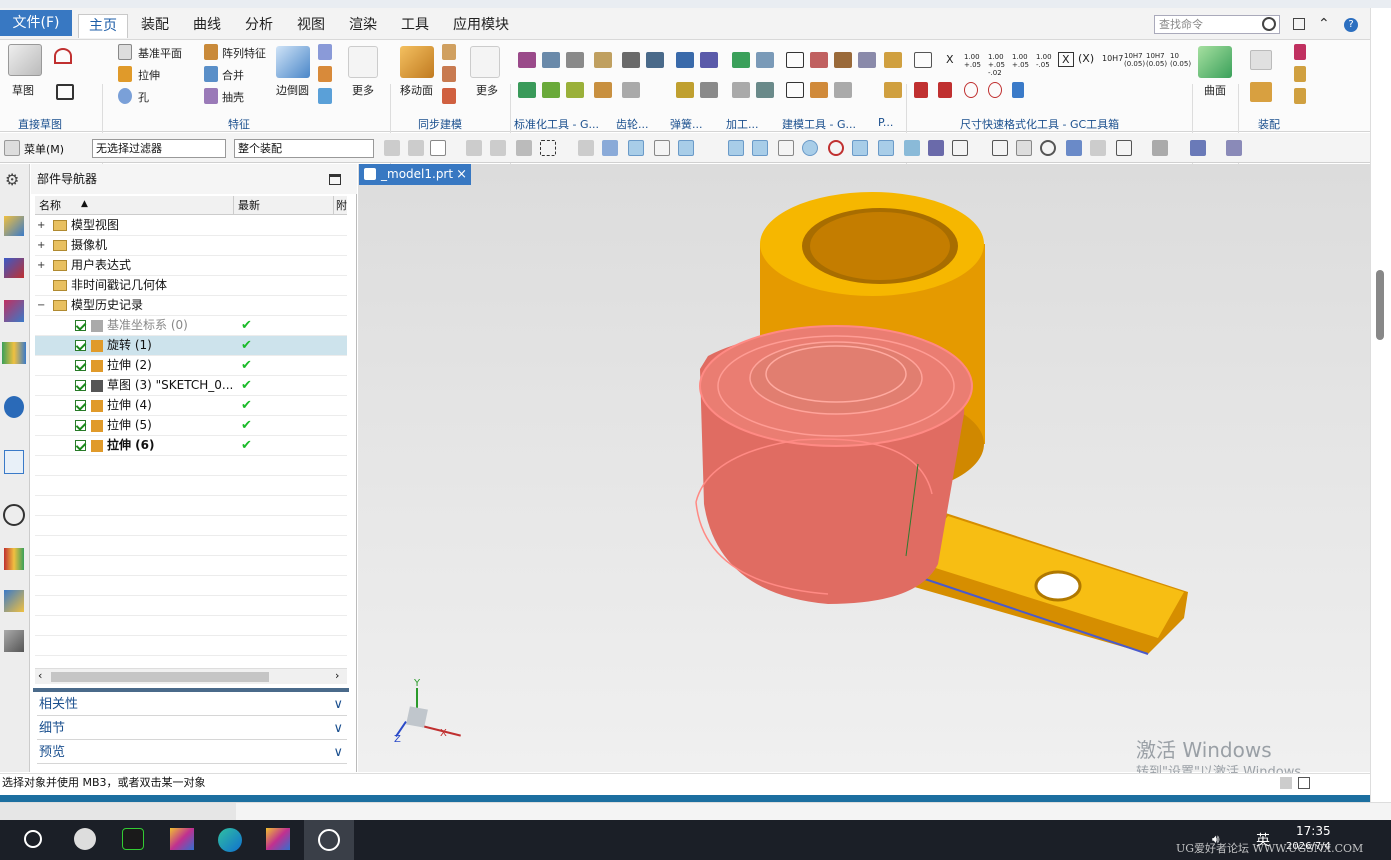 This screenshot has width=1391, height=860. What do you see at coordinates (211, 52) in the screenshot?
I see `pattern-icon` at bounding box center [211, 52].